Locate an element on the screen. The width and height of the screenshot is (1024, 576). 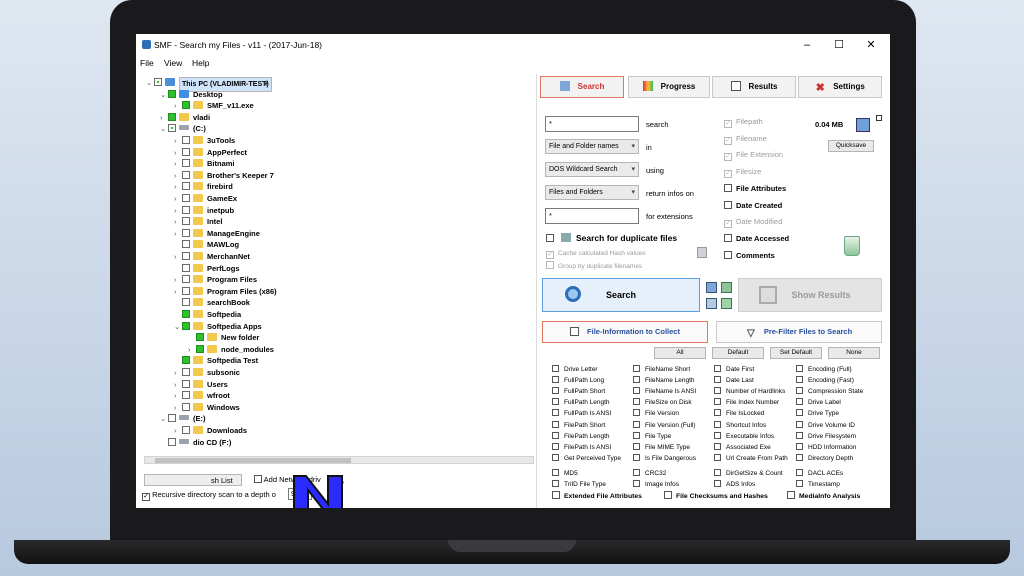
tree-item: › SMF_v11.exe is located at coordinates (214, 105).